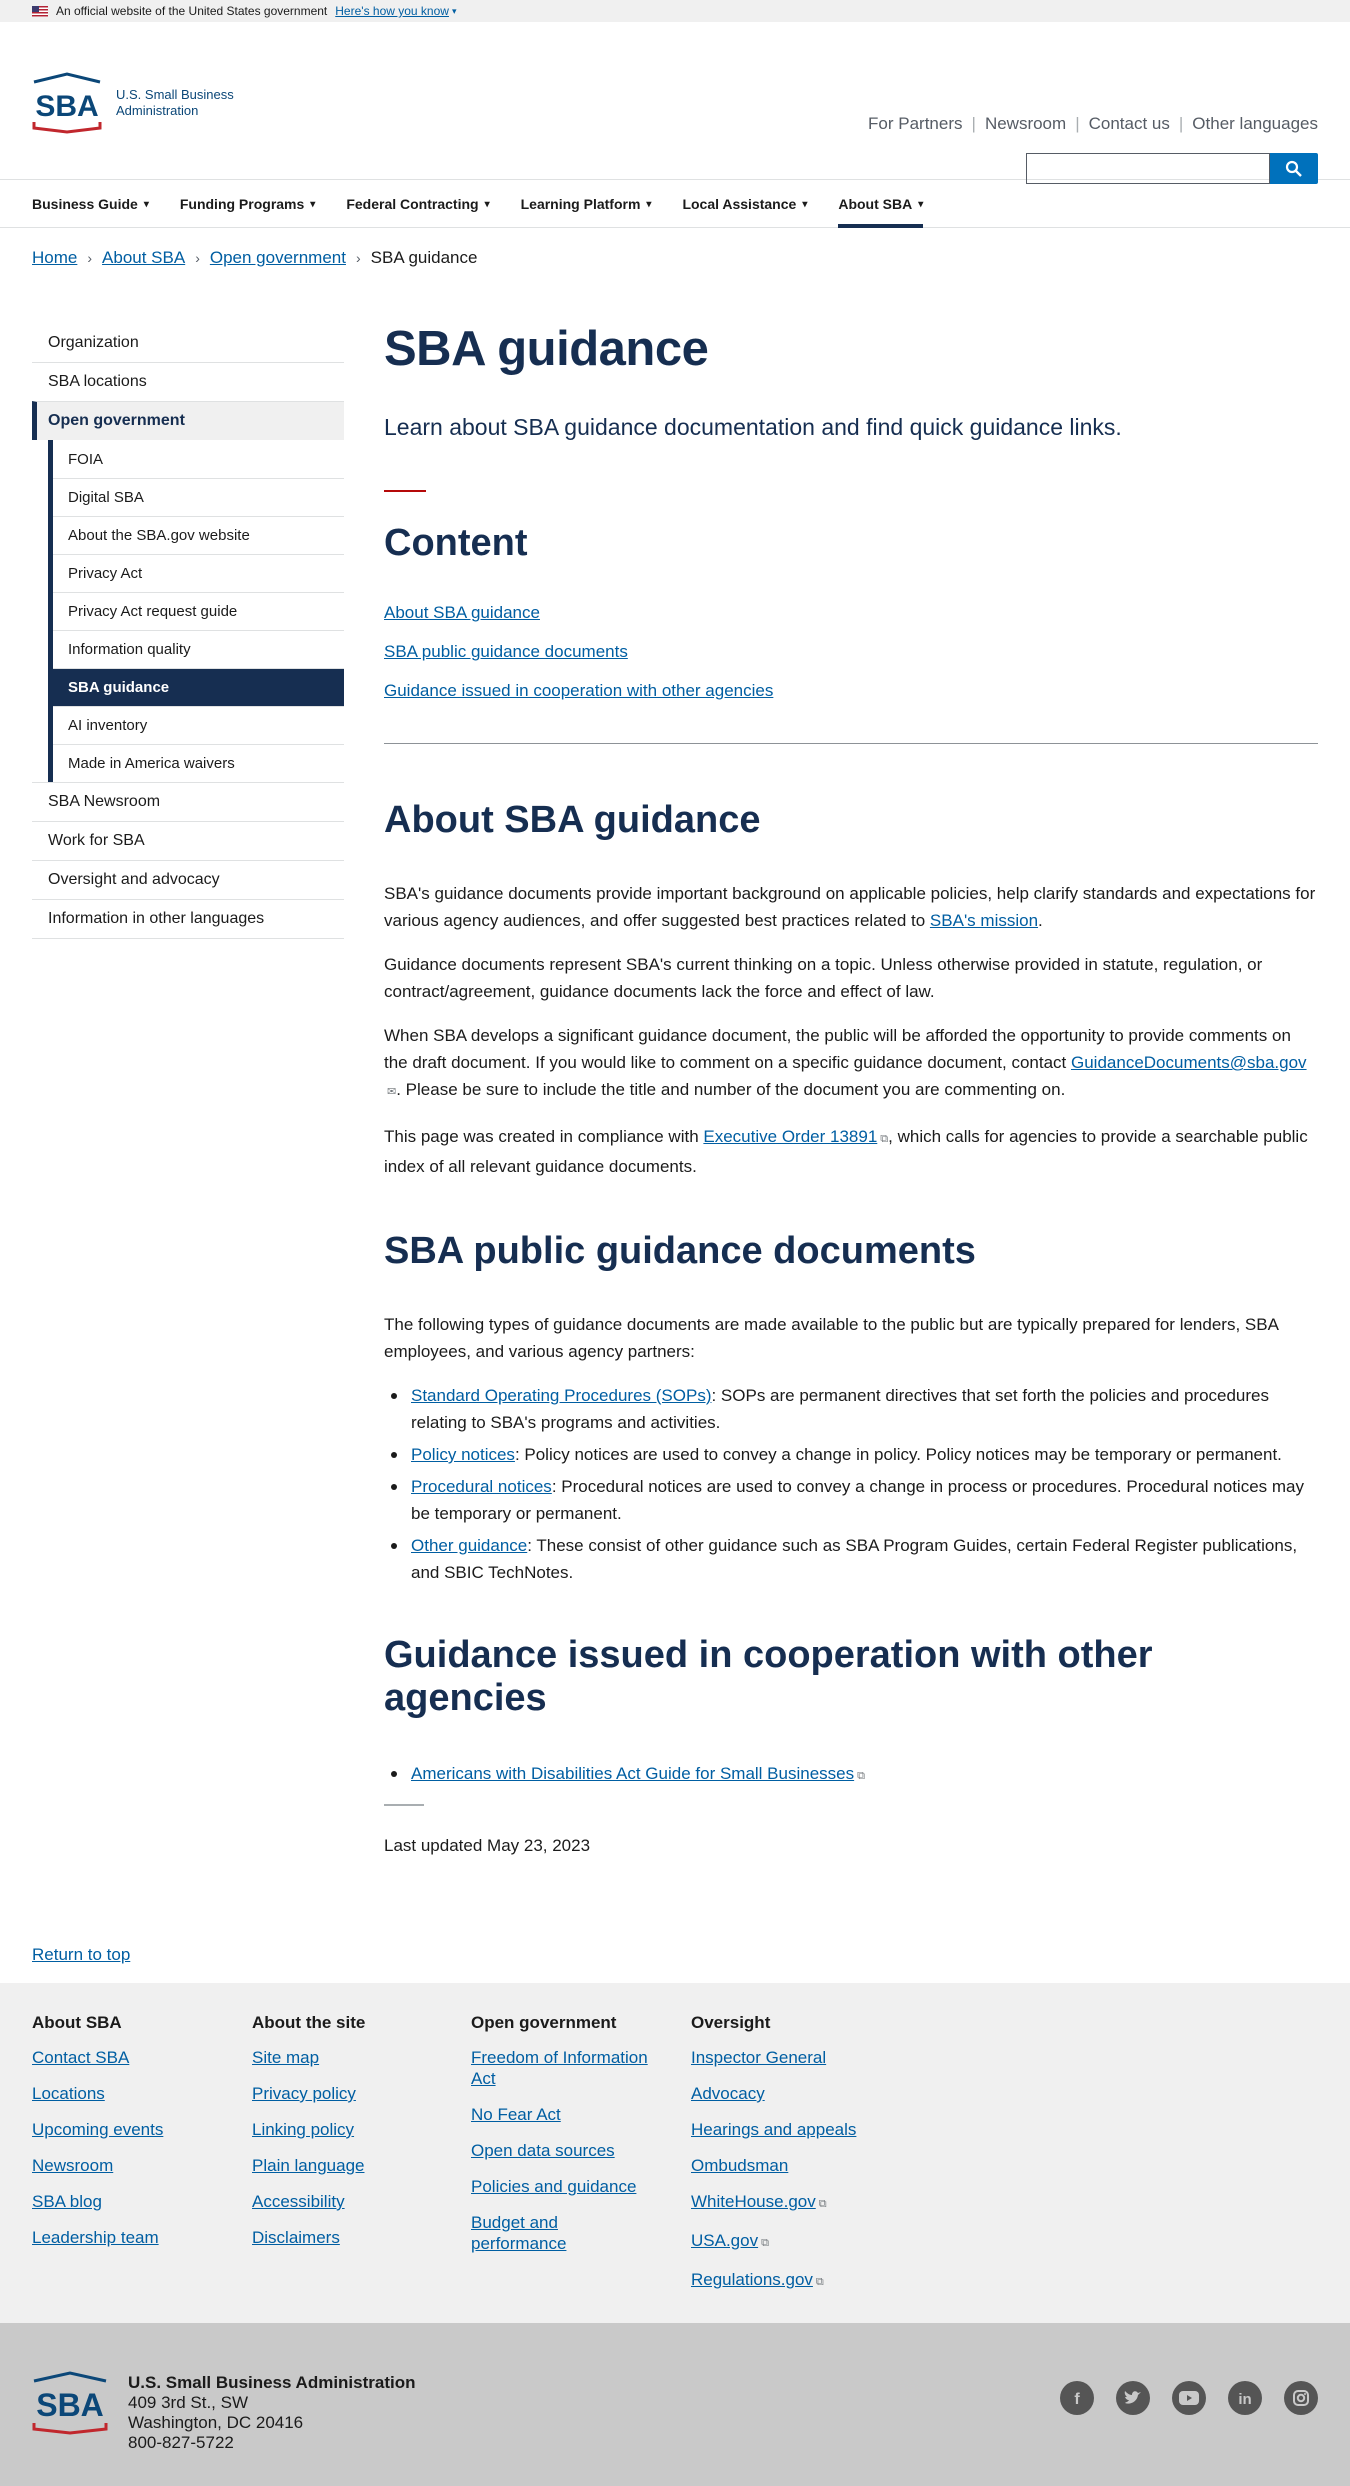 This screenshot has height=2486, width=1350. What do you see at coordinates (188, 420) in the screenshot?
I see `sidenav-open-government: Open government` at bounding box center [188, 420].